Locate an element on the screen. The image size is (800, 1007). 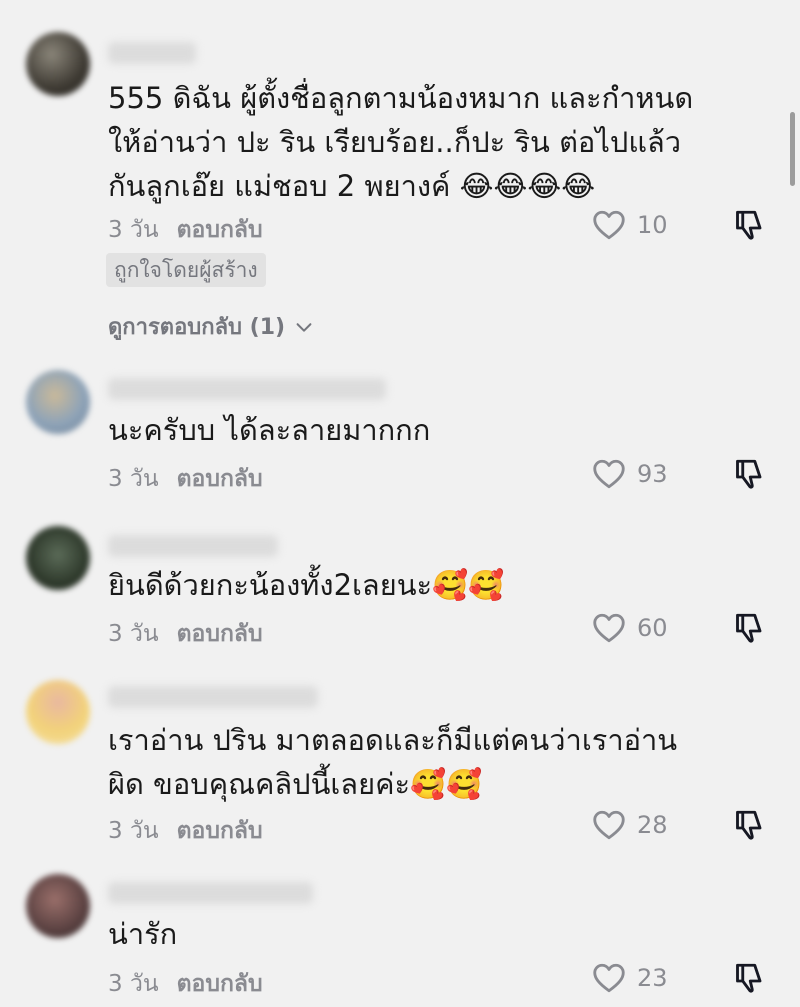
comment-text-line: ยินดีด้วยกะน้องทั้ง2เลยนะ🥰🥰 is located at coordinates (306, 585).